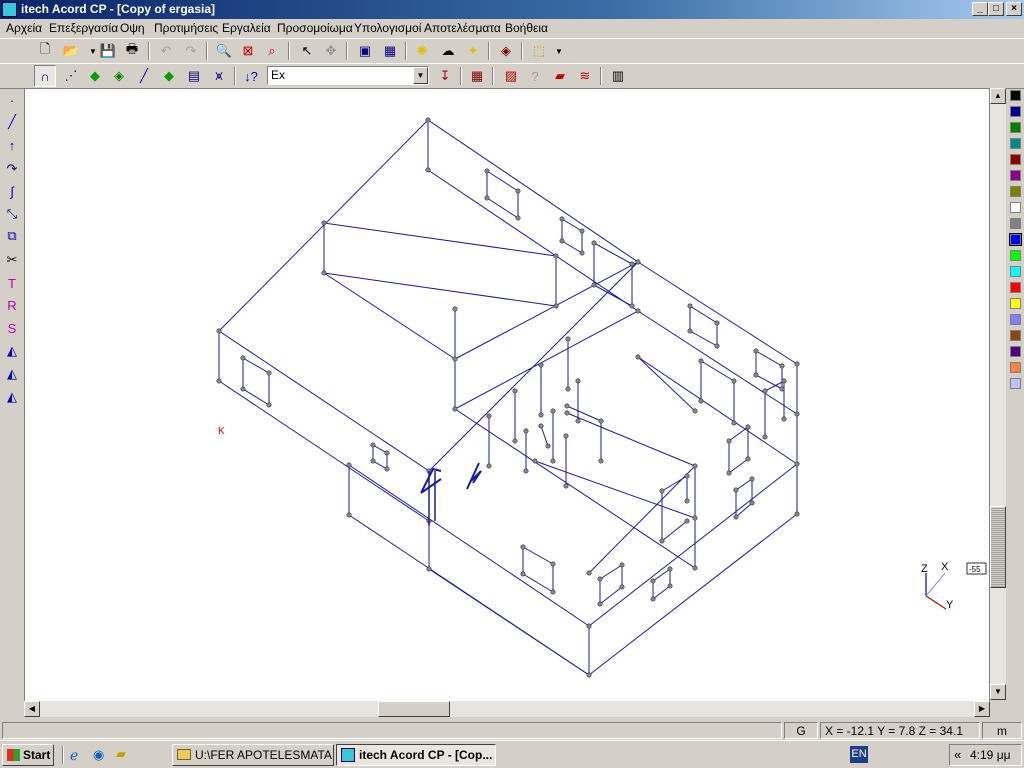  Describe the element at coordinates (272, 51) in the screenshot. I see `zoom-window-icon: ⌕` at that location.